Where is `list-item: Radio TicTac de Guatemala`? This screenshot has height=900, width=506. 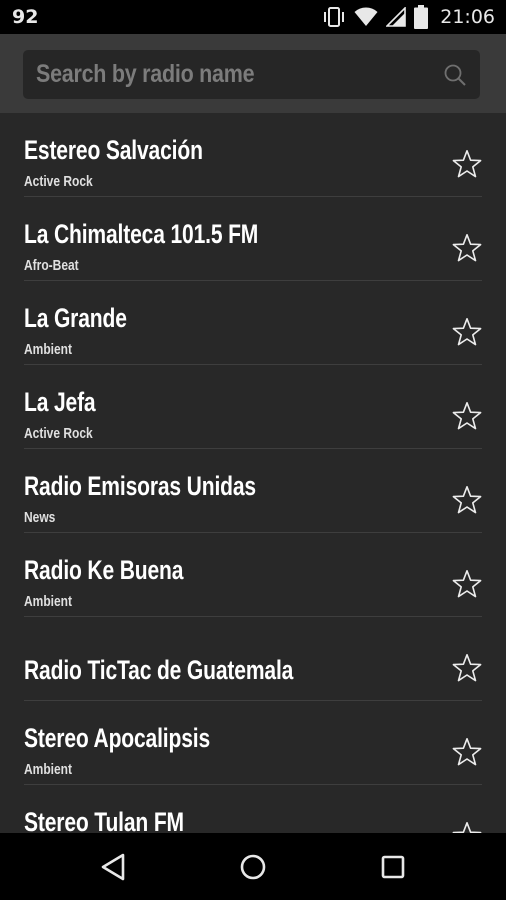
list-item: Radio TicTac de Guatemala is located at coordinates (253, 659).